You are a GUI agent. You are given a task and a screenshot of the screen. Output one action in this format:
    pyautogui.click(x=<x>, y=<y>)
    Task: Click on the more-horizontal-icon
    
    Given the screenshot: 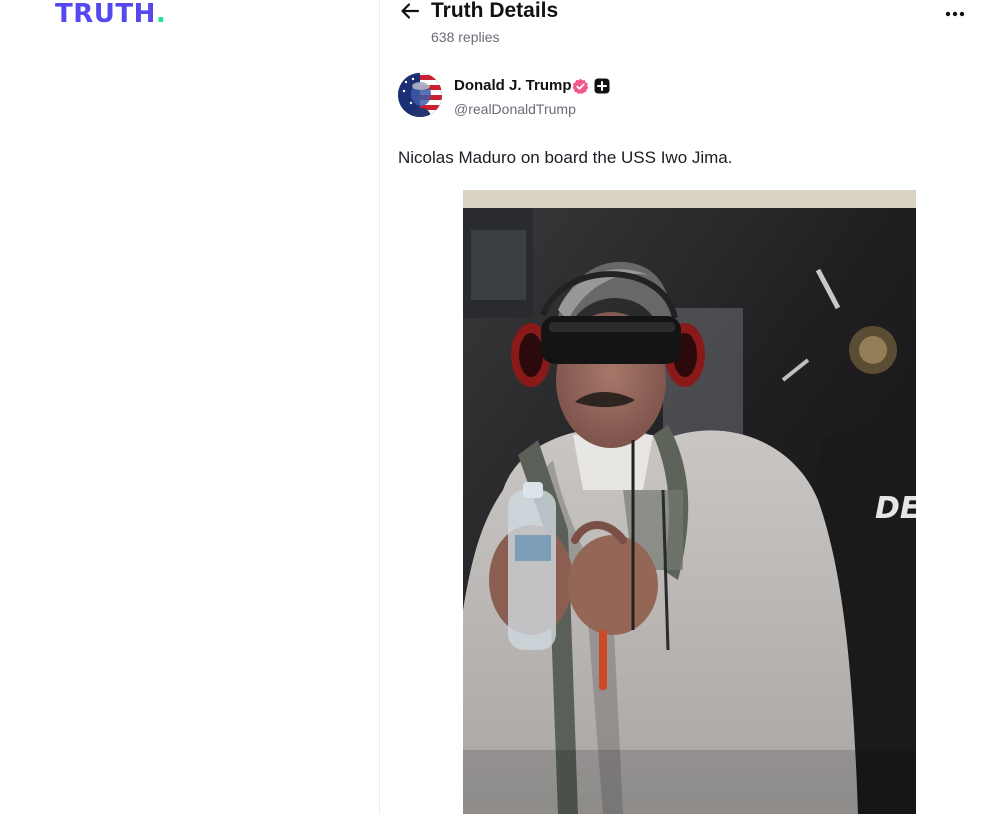 What is the action you would take?
    pyautogui.click(x=955, y=14)
    